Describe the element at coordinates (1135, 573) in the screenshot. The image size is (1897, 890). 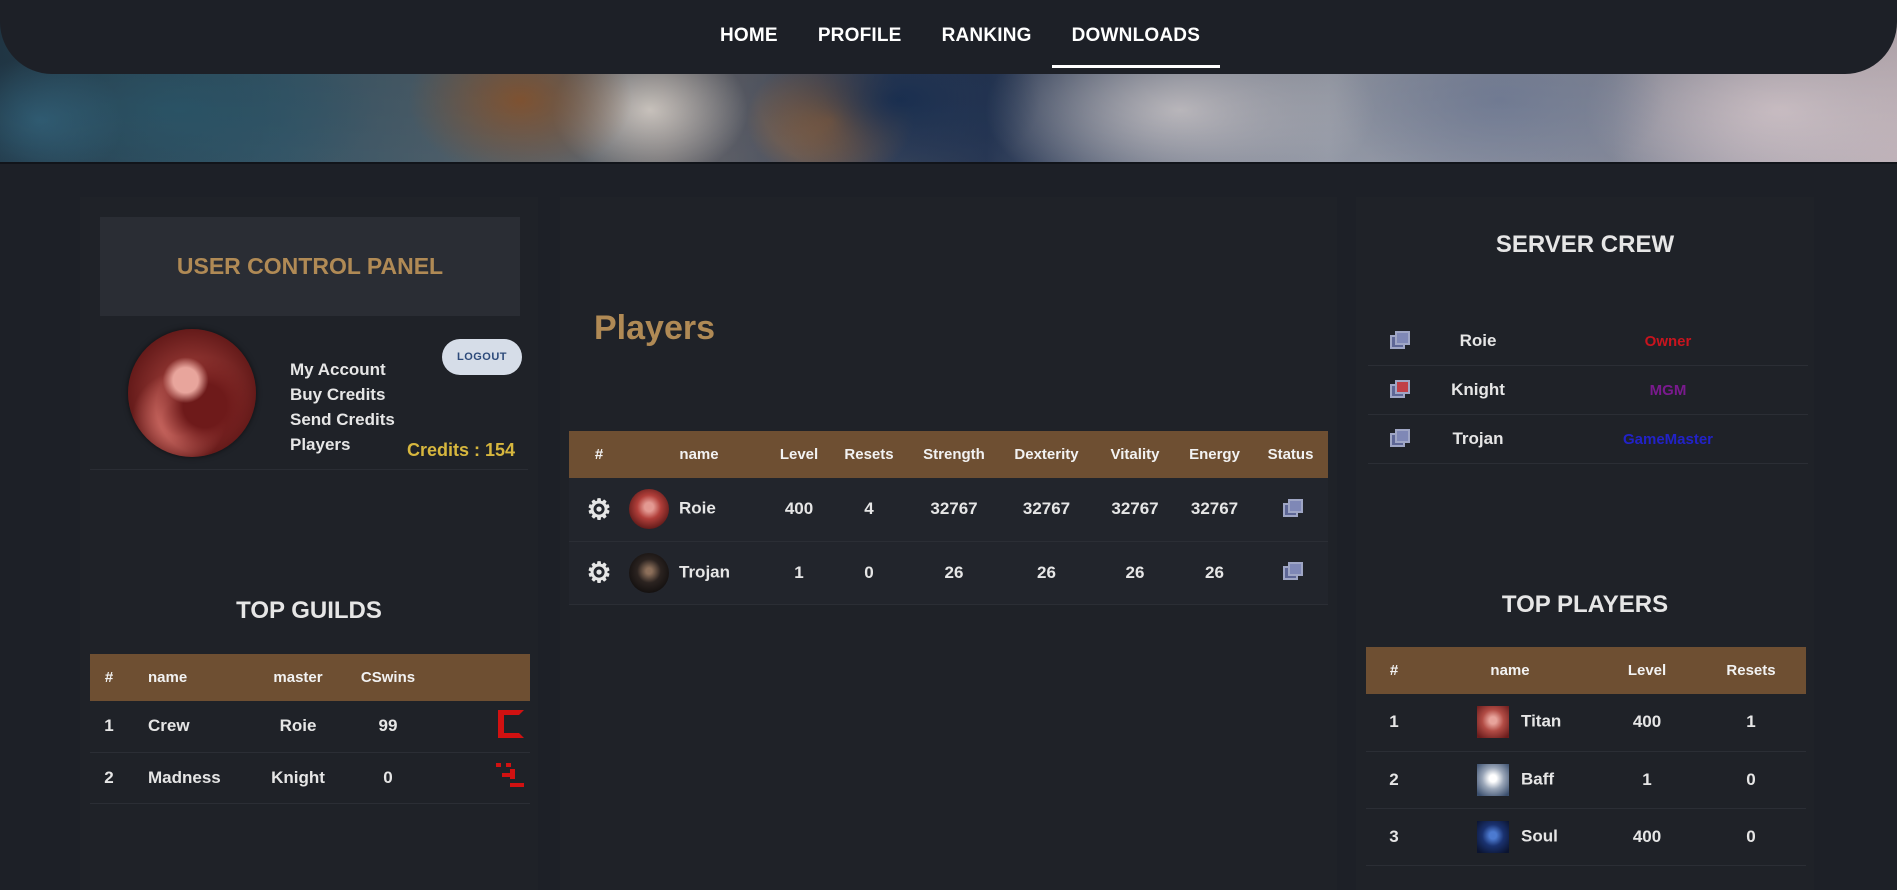
I see `player-vitality: 26` at that location.